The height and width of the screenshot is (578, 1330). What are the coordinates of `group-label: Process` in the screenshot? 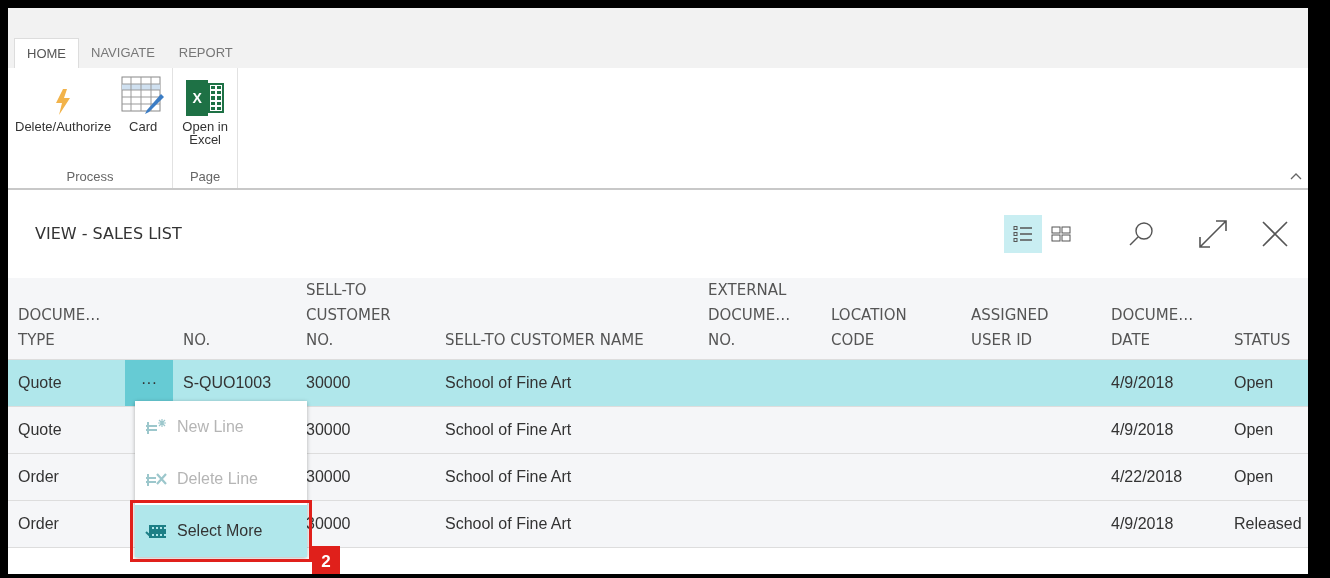 It's located at (90, 176).